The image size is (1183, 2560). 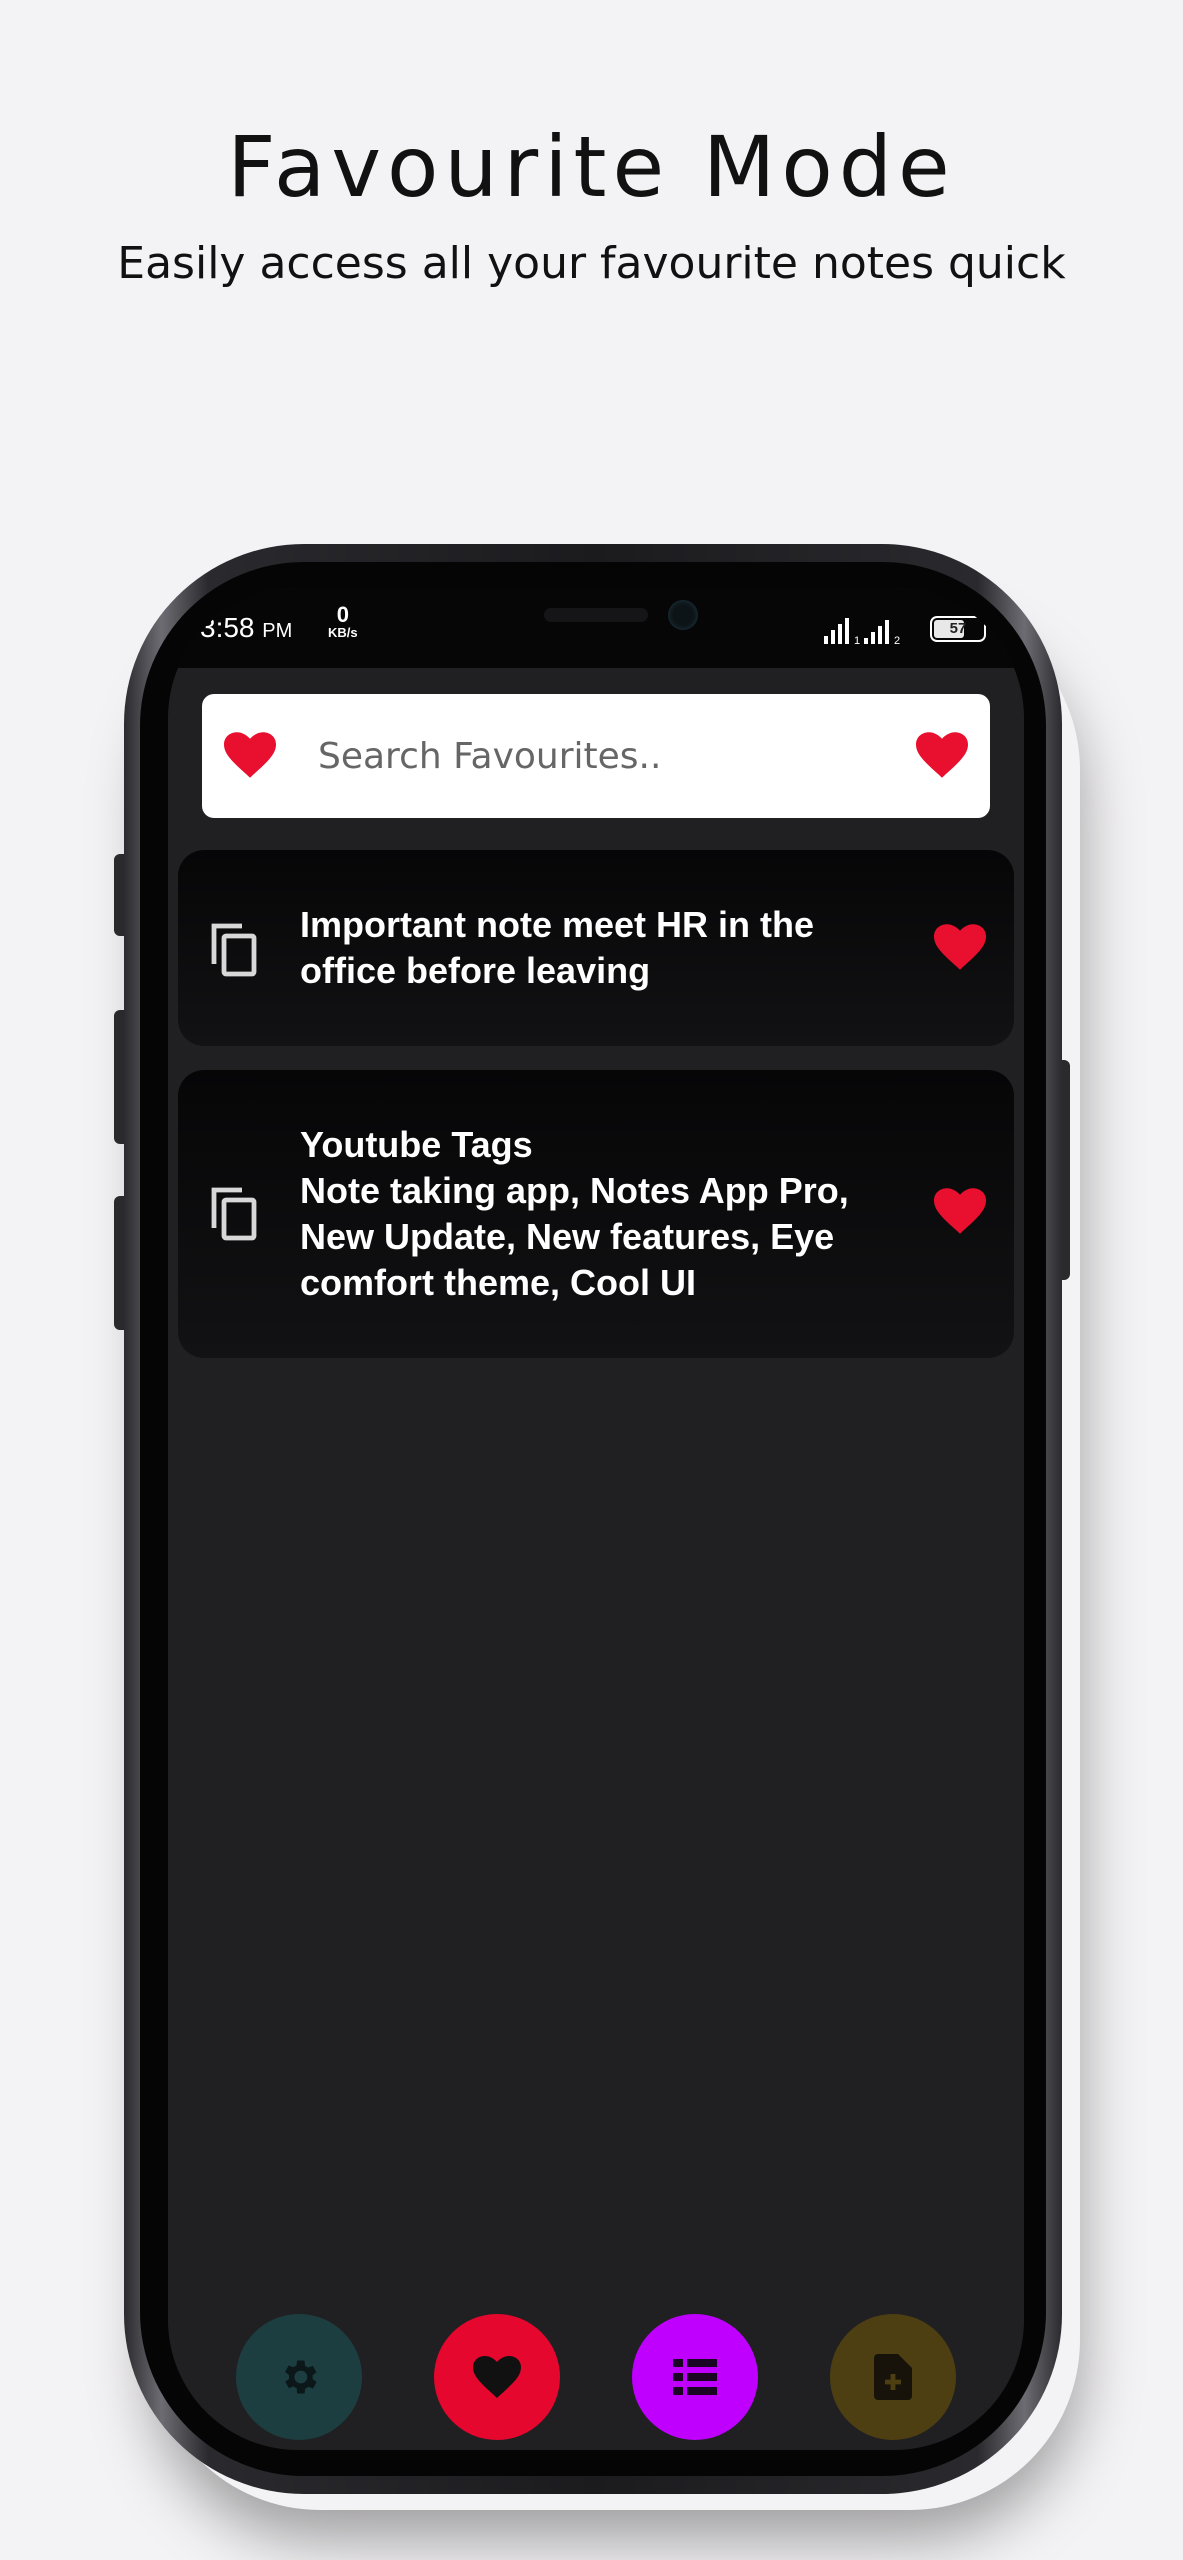 What do you see at coordinates (596, 615) in the screenshot?
I see `earpiece-speaker` at bounding box center [596, 615].